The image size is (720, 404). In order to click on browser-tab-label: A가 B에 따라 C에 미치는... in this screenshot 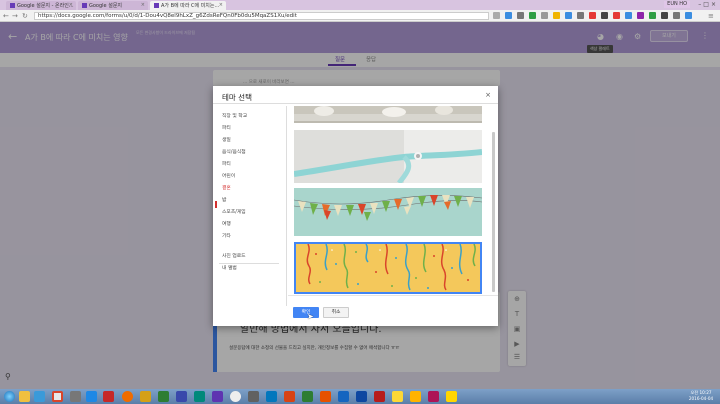, I will do `click(190, 6)`.